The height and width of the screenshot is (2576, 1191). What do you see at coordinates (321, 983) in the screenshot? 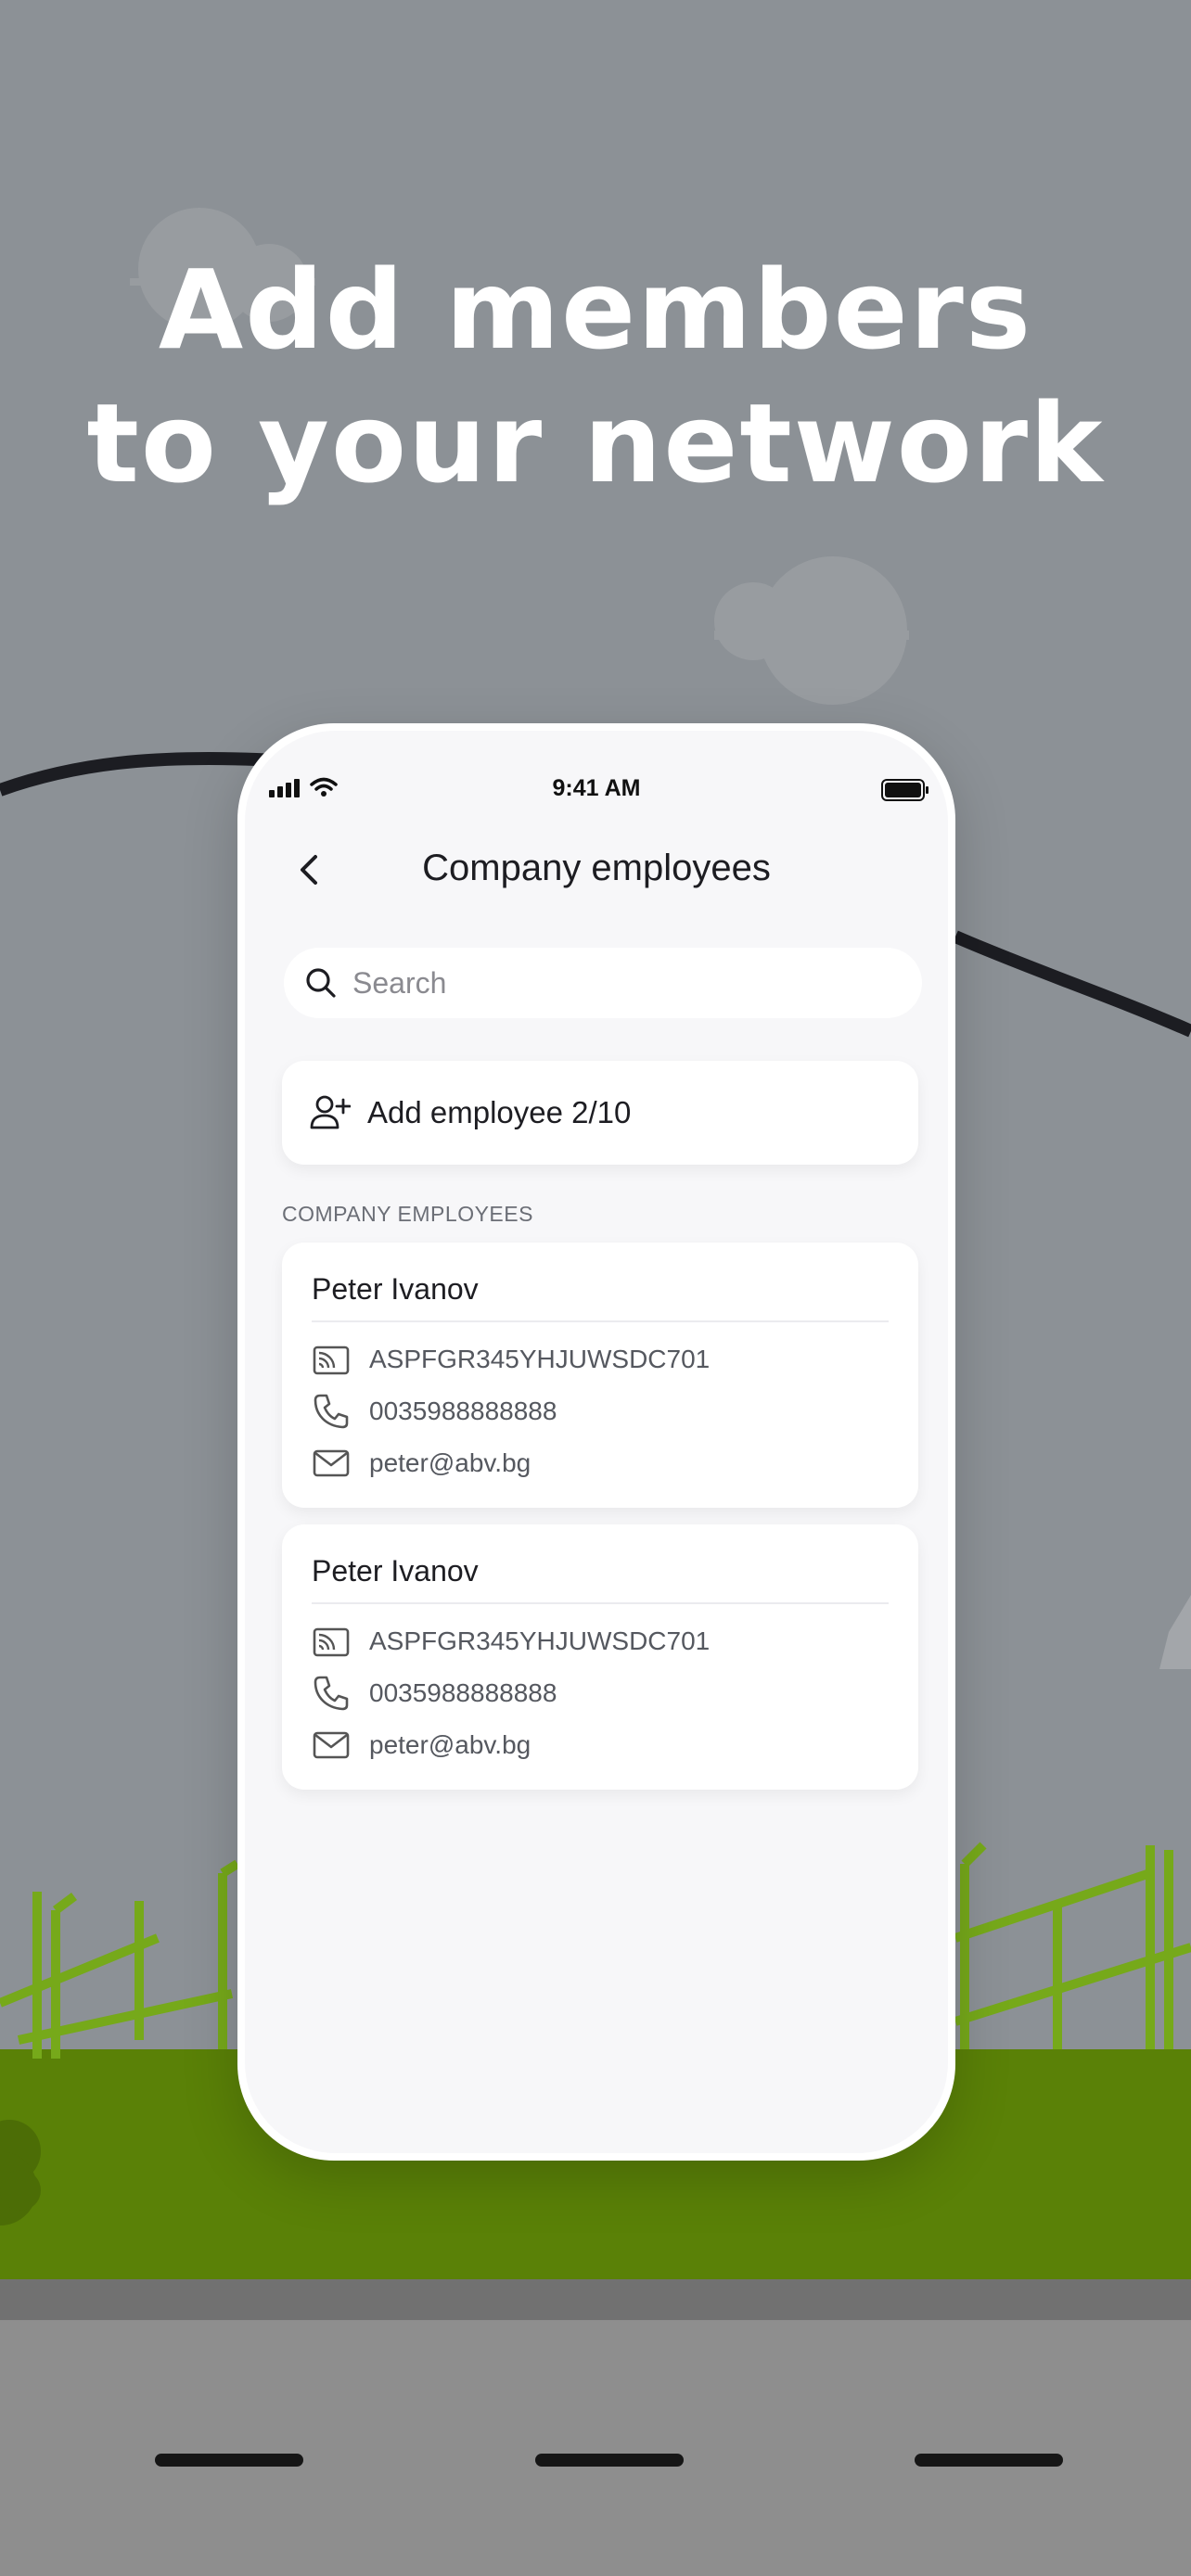
I see `search-icon` at bounding box center [321, 983].